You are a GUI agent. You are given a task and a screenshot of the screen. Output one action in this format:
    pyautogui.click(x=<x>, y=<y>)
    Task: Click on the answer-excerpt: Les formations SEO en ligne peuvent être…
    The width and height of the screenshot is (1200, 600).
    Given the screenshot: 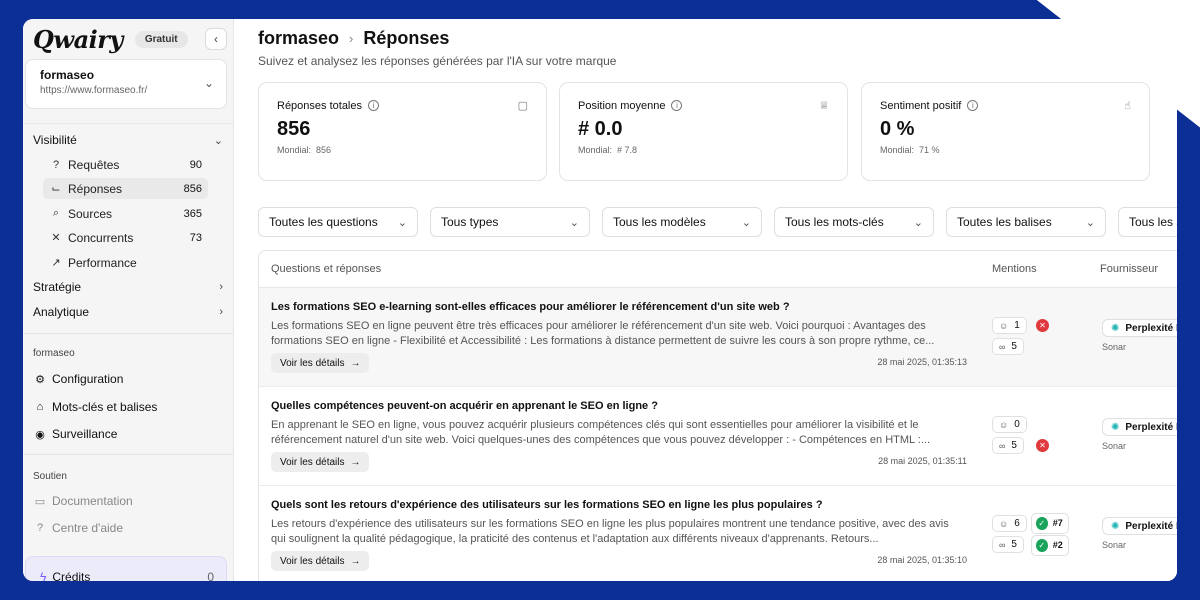 What is the action you would take?
    pyautogui.click(x=603, y=333)
    